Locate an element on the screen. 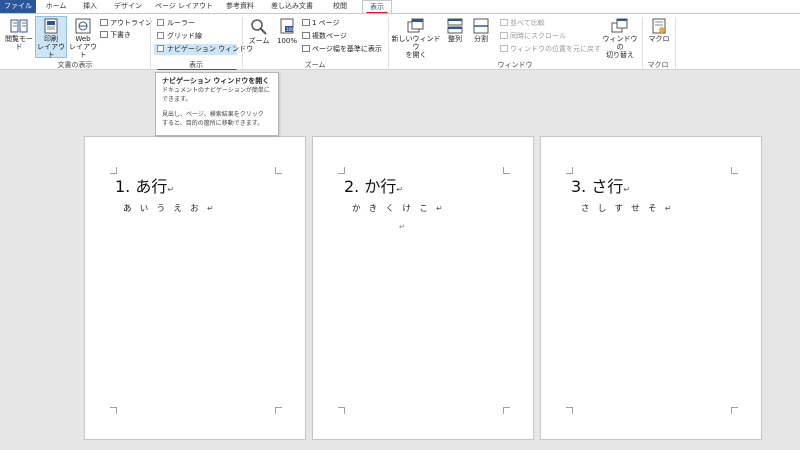 Image resolution: width=800 pixels, height=450 pixels. tooltip-title: ナビゲーション ウィンドウを開く is located at coordinates (216, 81).